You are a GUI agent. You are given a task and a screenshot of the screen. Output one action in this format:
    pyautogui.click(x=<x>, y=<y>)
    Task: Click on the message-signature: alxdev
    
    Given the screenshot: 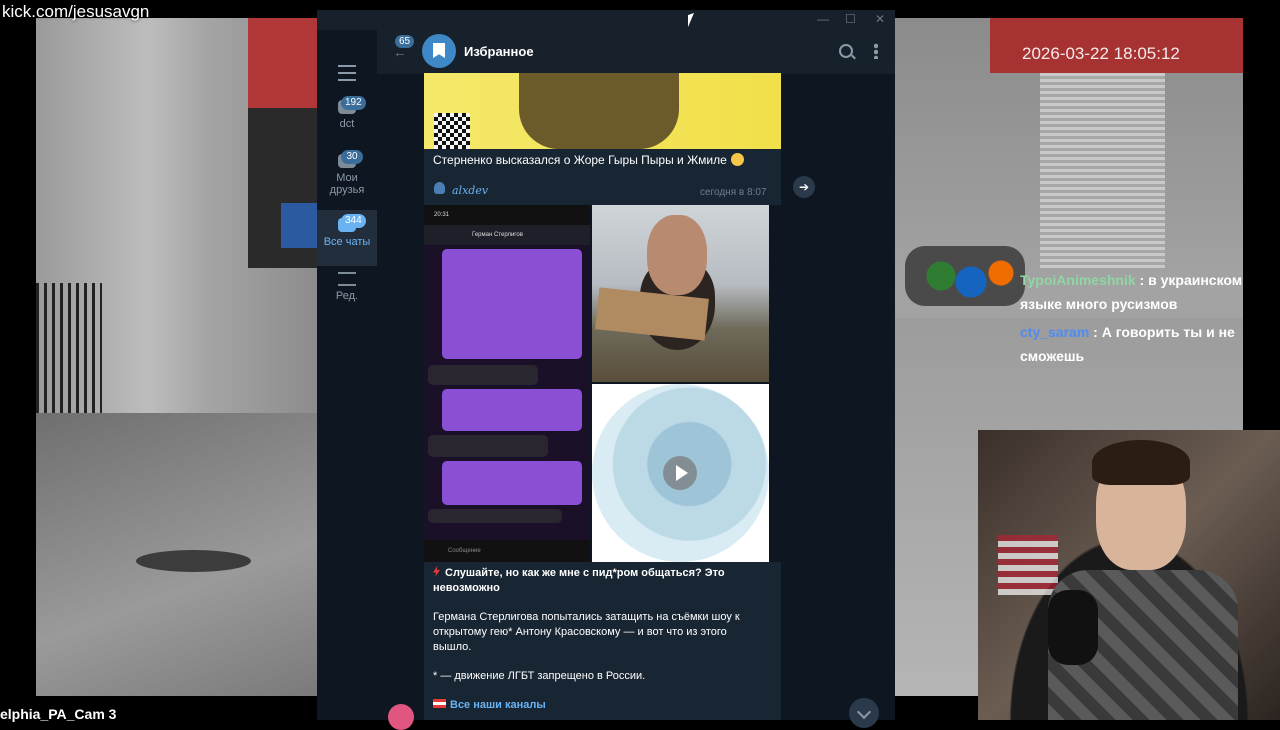 What is the action you would take?
    pyautogui.click(x=470, y=190)
    